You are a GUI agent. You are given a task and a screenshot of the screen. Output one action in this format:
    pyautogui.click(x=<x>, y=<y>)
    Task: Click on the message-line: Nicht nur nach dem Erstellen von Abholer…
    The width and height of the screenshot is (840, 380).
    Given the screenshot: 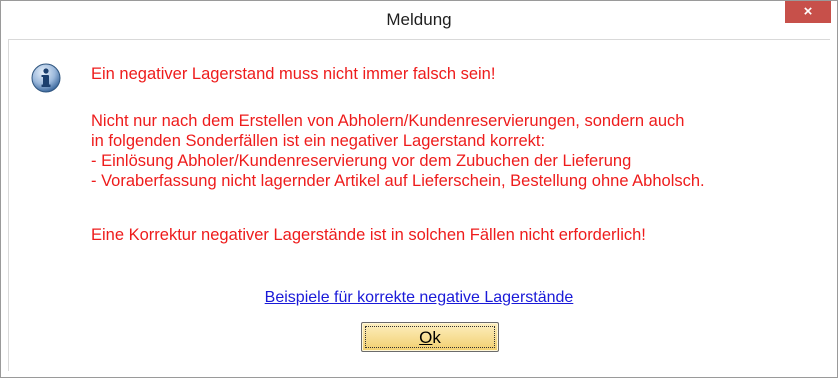 What is the action you would take?
    pyautogui.click(x=388, y=121)
    